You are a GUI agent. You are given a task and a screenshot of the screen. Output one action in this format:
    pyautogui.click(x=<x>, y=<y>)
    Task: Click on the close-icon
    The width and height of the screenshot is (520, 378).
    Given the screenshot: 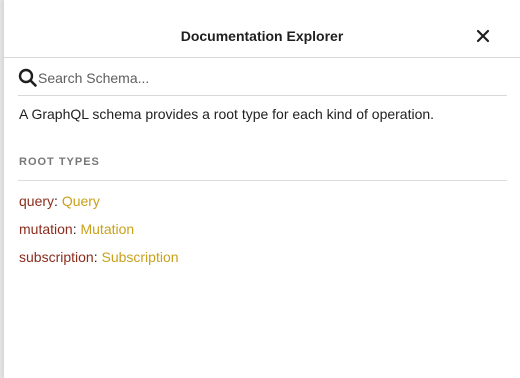 What is the action you would take?
    pyautogui.click(x=483, y=36)
    